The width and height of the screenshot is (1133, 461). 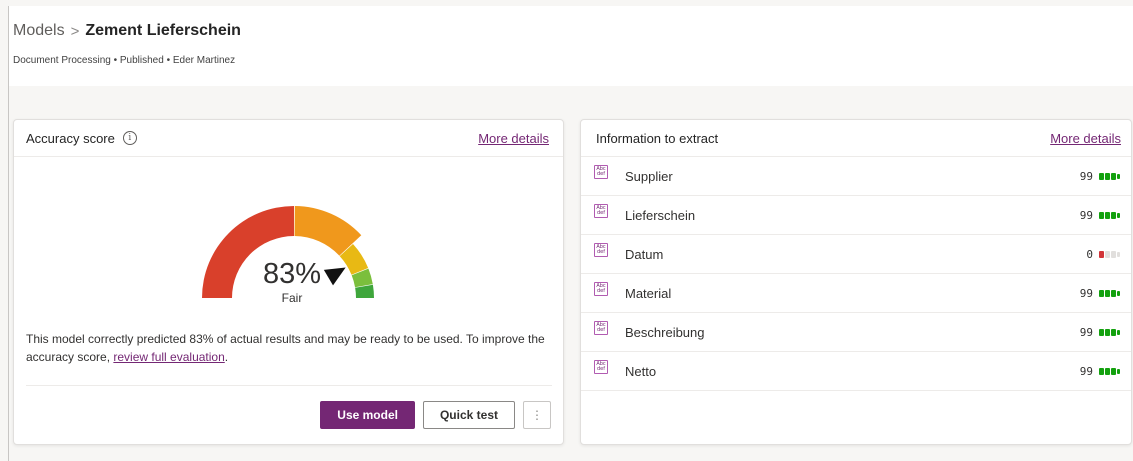 I want to click on field-row: Abc def Beschreibung 99, so click(x=856, y=332).